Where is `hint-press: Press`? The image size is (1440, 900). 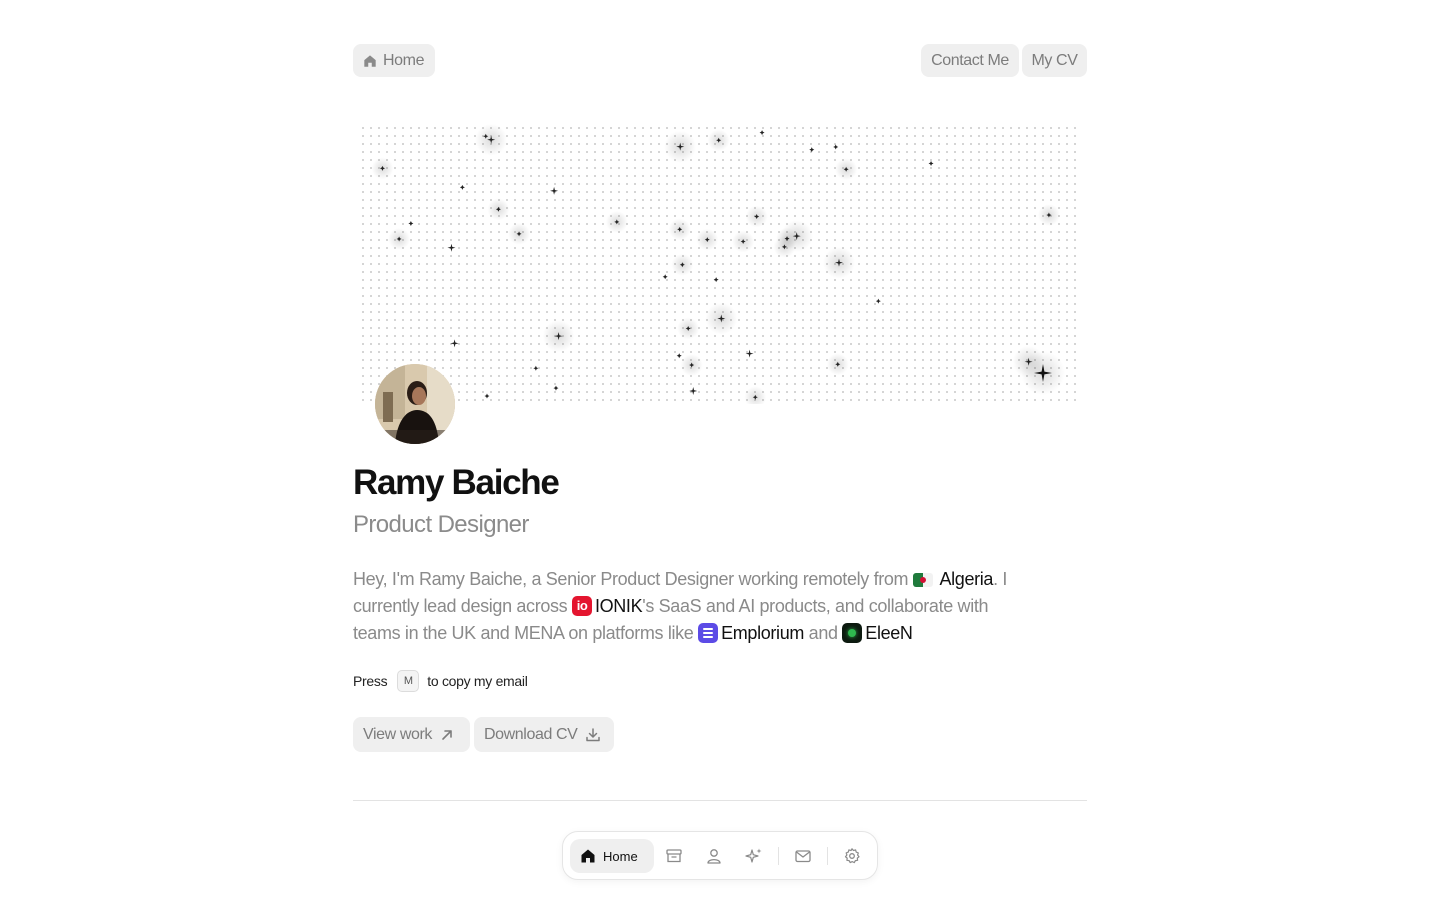
hint-press: Press is located at coordinates (370, 681).